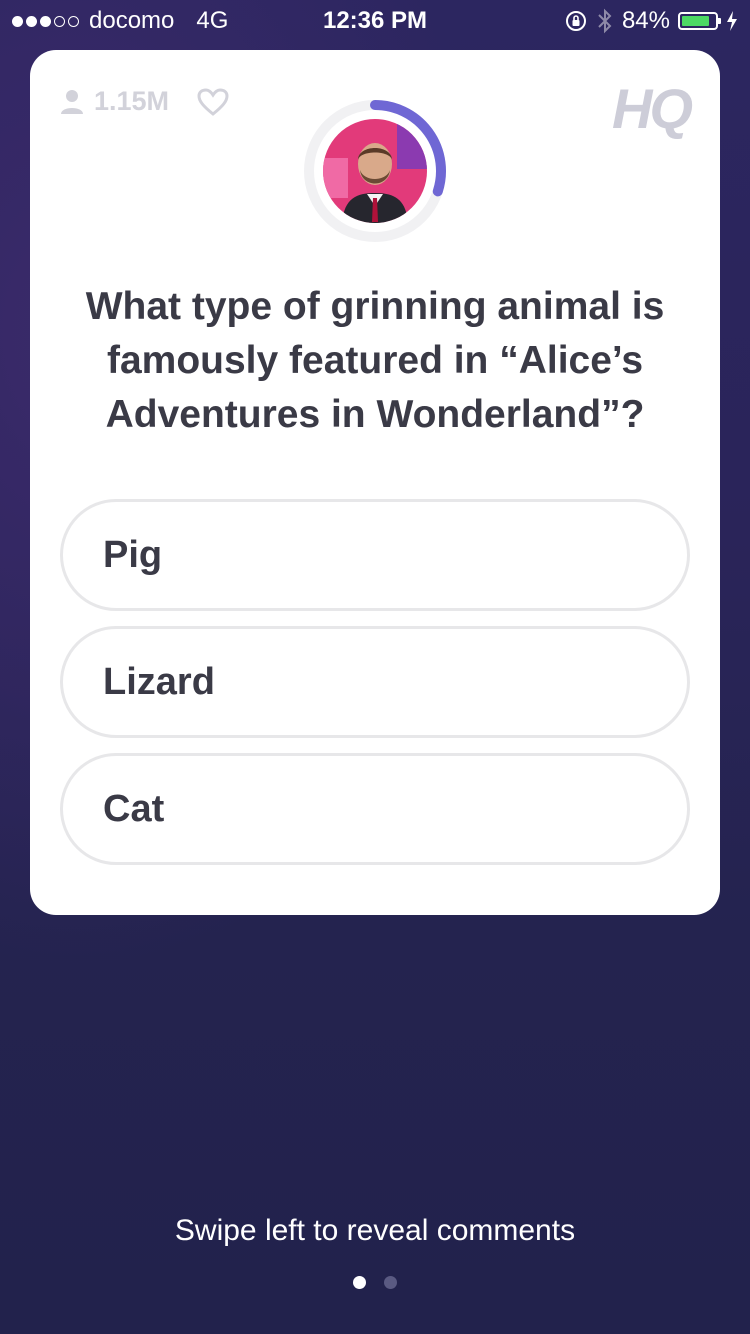  I want to click on page-dot-active, so click(359, 1282).